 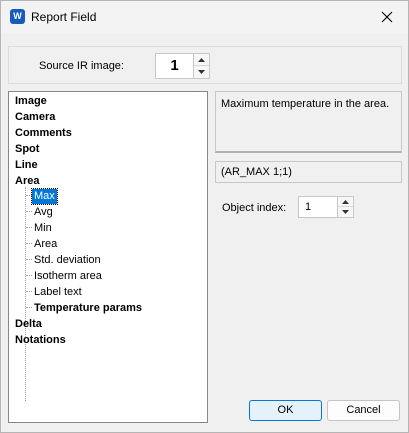 I want to click on title-bar: W Report Field, so click(x=204, y=17).